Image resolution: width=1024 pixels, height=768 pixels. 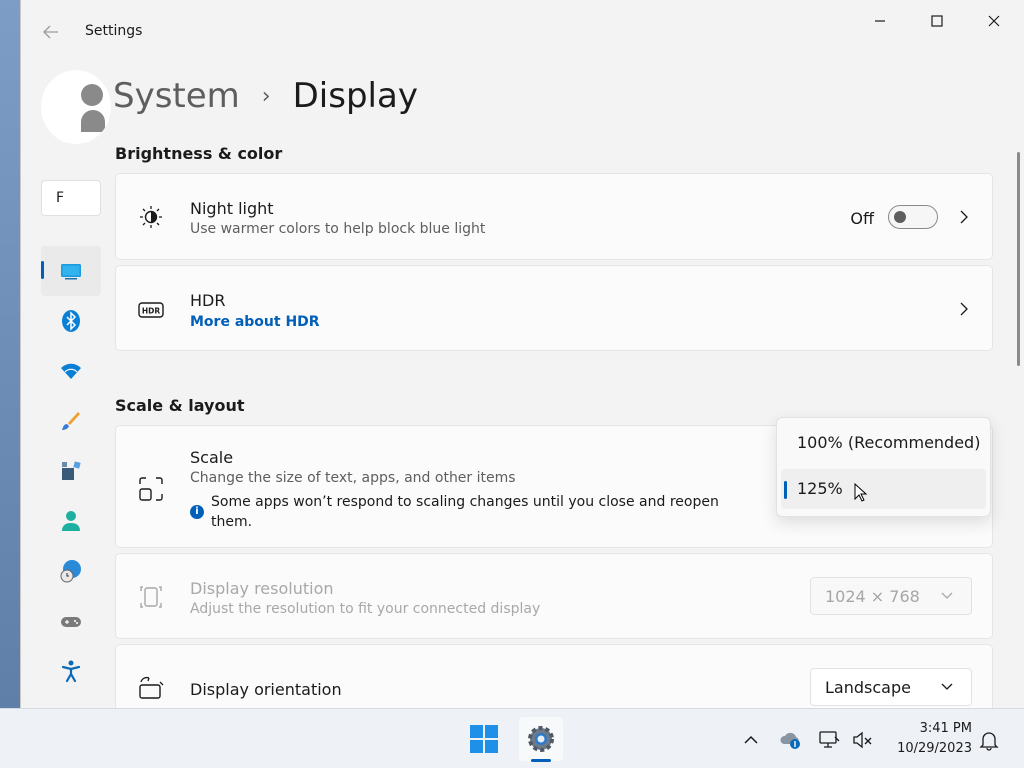 I want to click on orientation-rotate-icon, so click(x=151, y=687).